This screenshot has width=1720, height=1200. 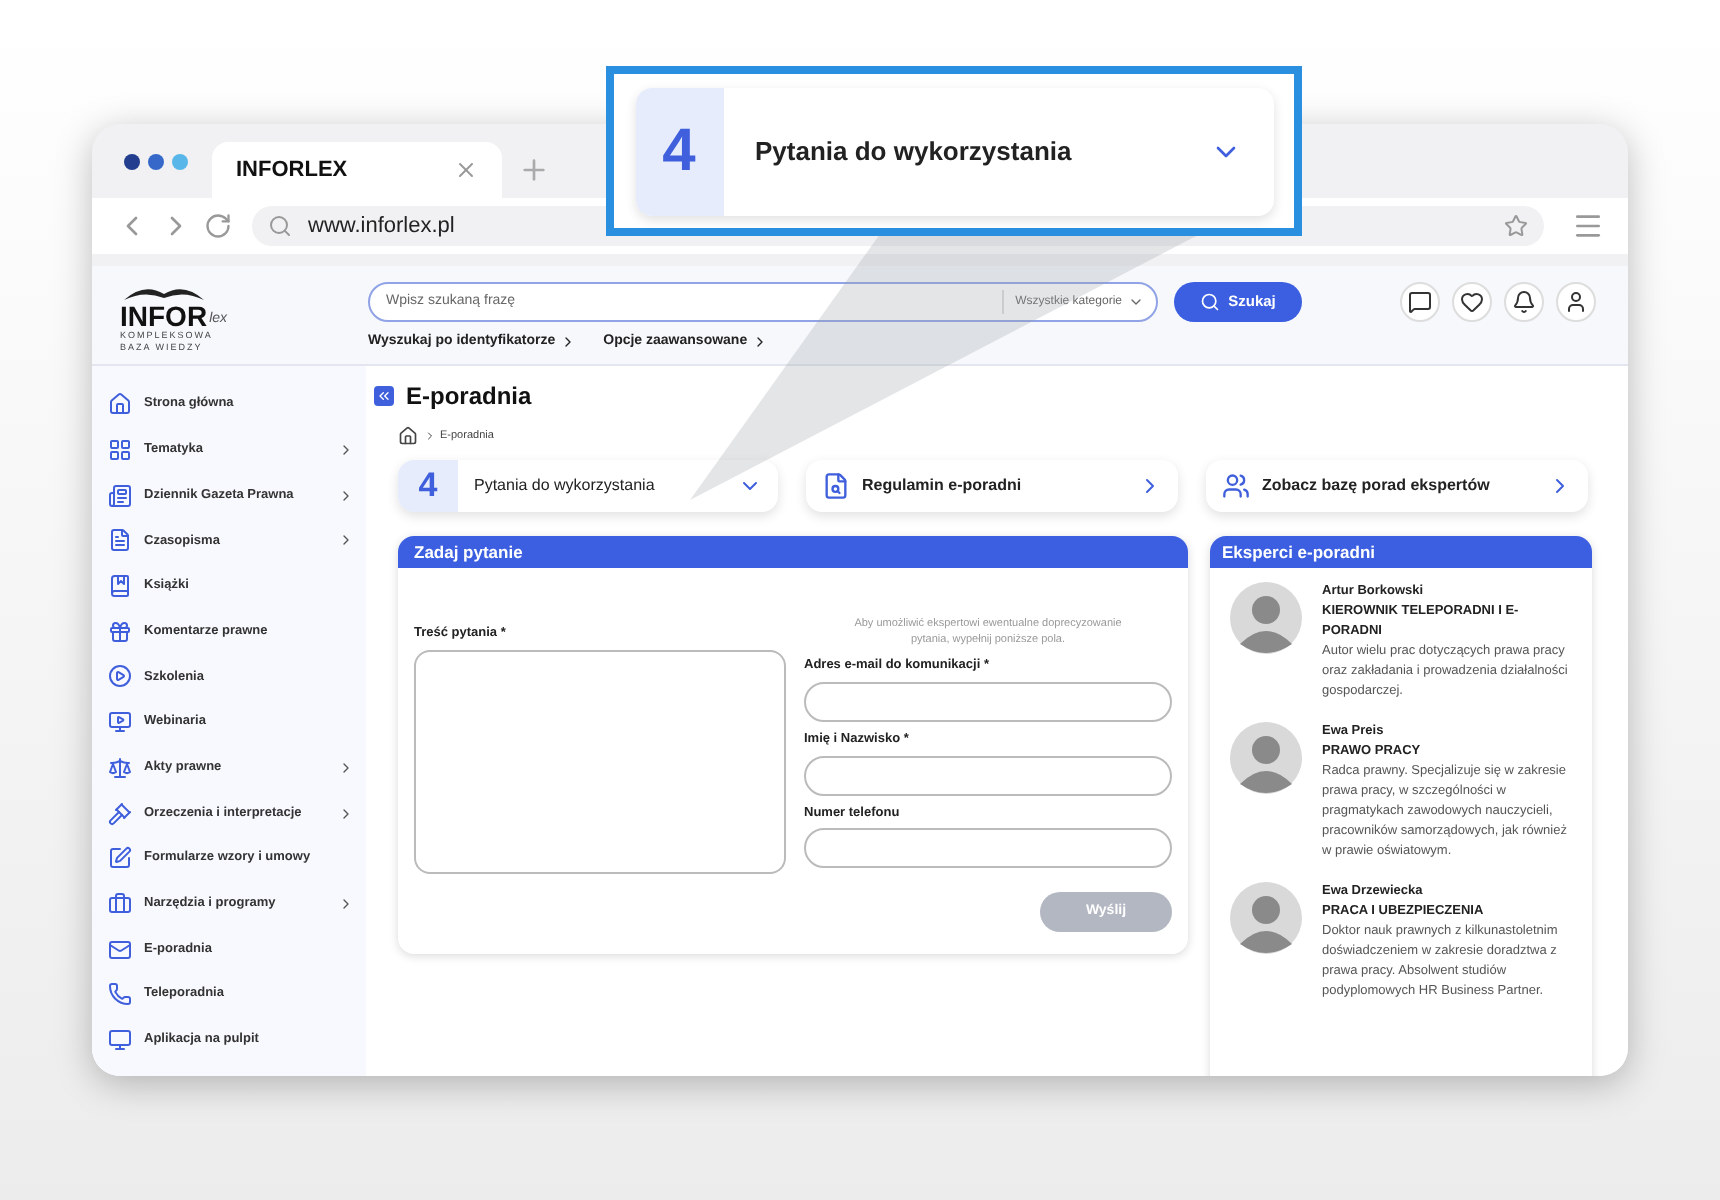 I want to click on scale-icon, so click(x=120, y=767).